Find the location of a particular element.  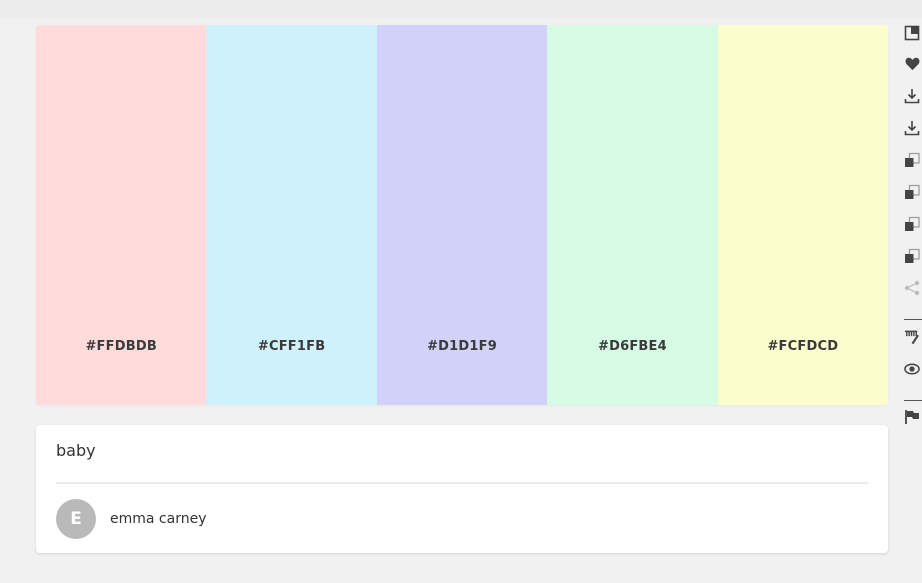

top-bar is located at coordinates (461, 9).